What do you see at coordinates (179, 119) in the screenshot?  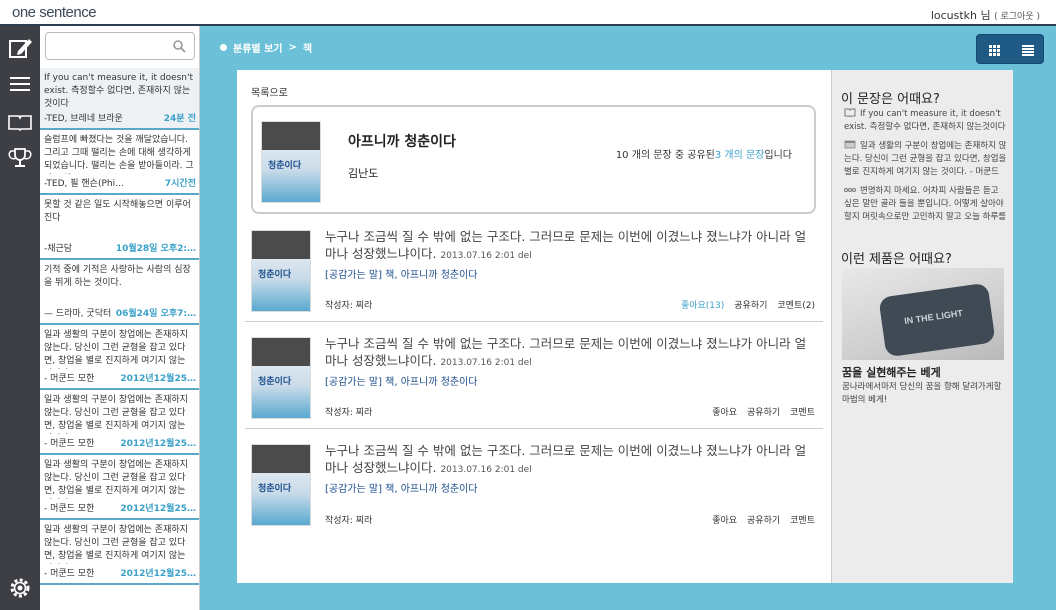 I see `feed-item-time: 24분 전` at bounding box center [179, 119].